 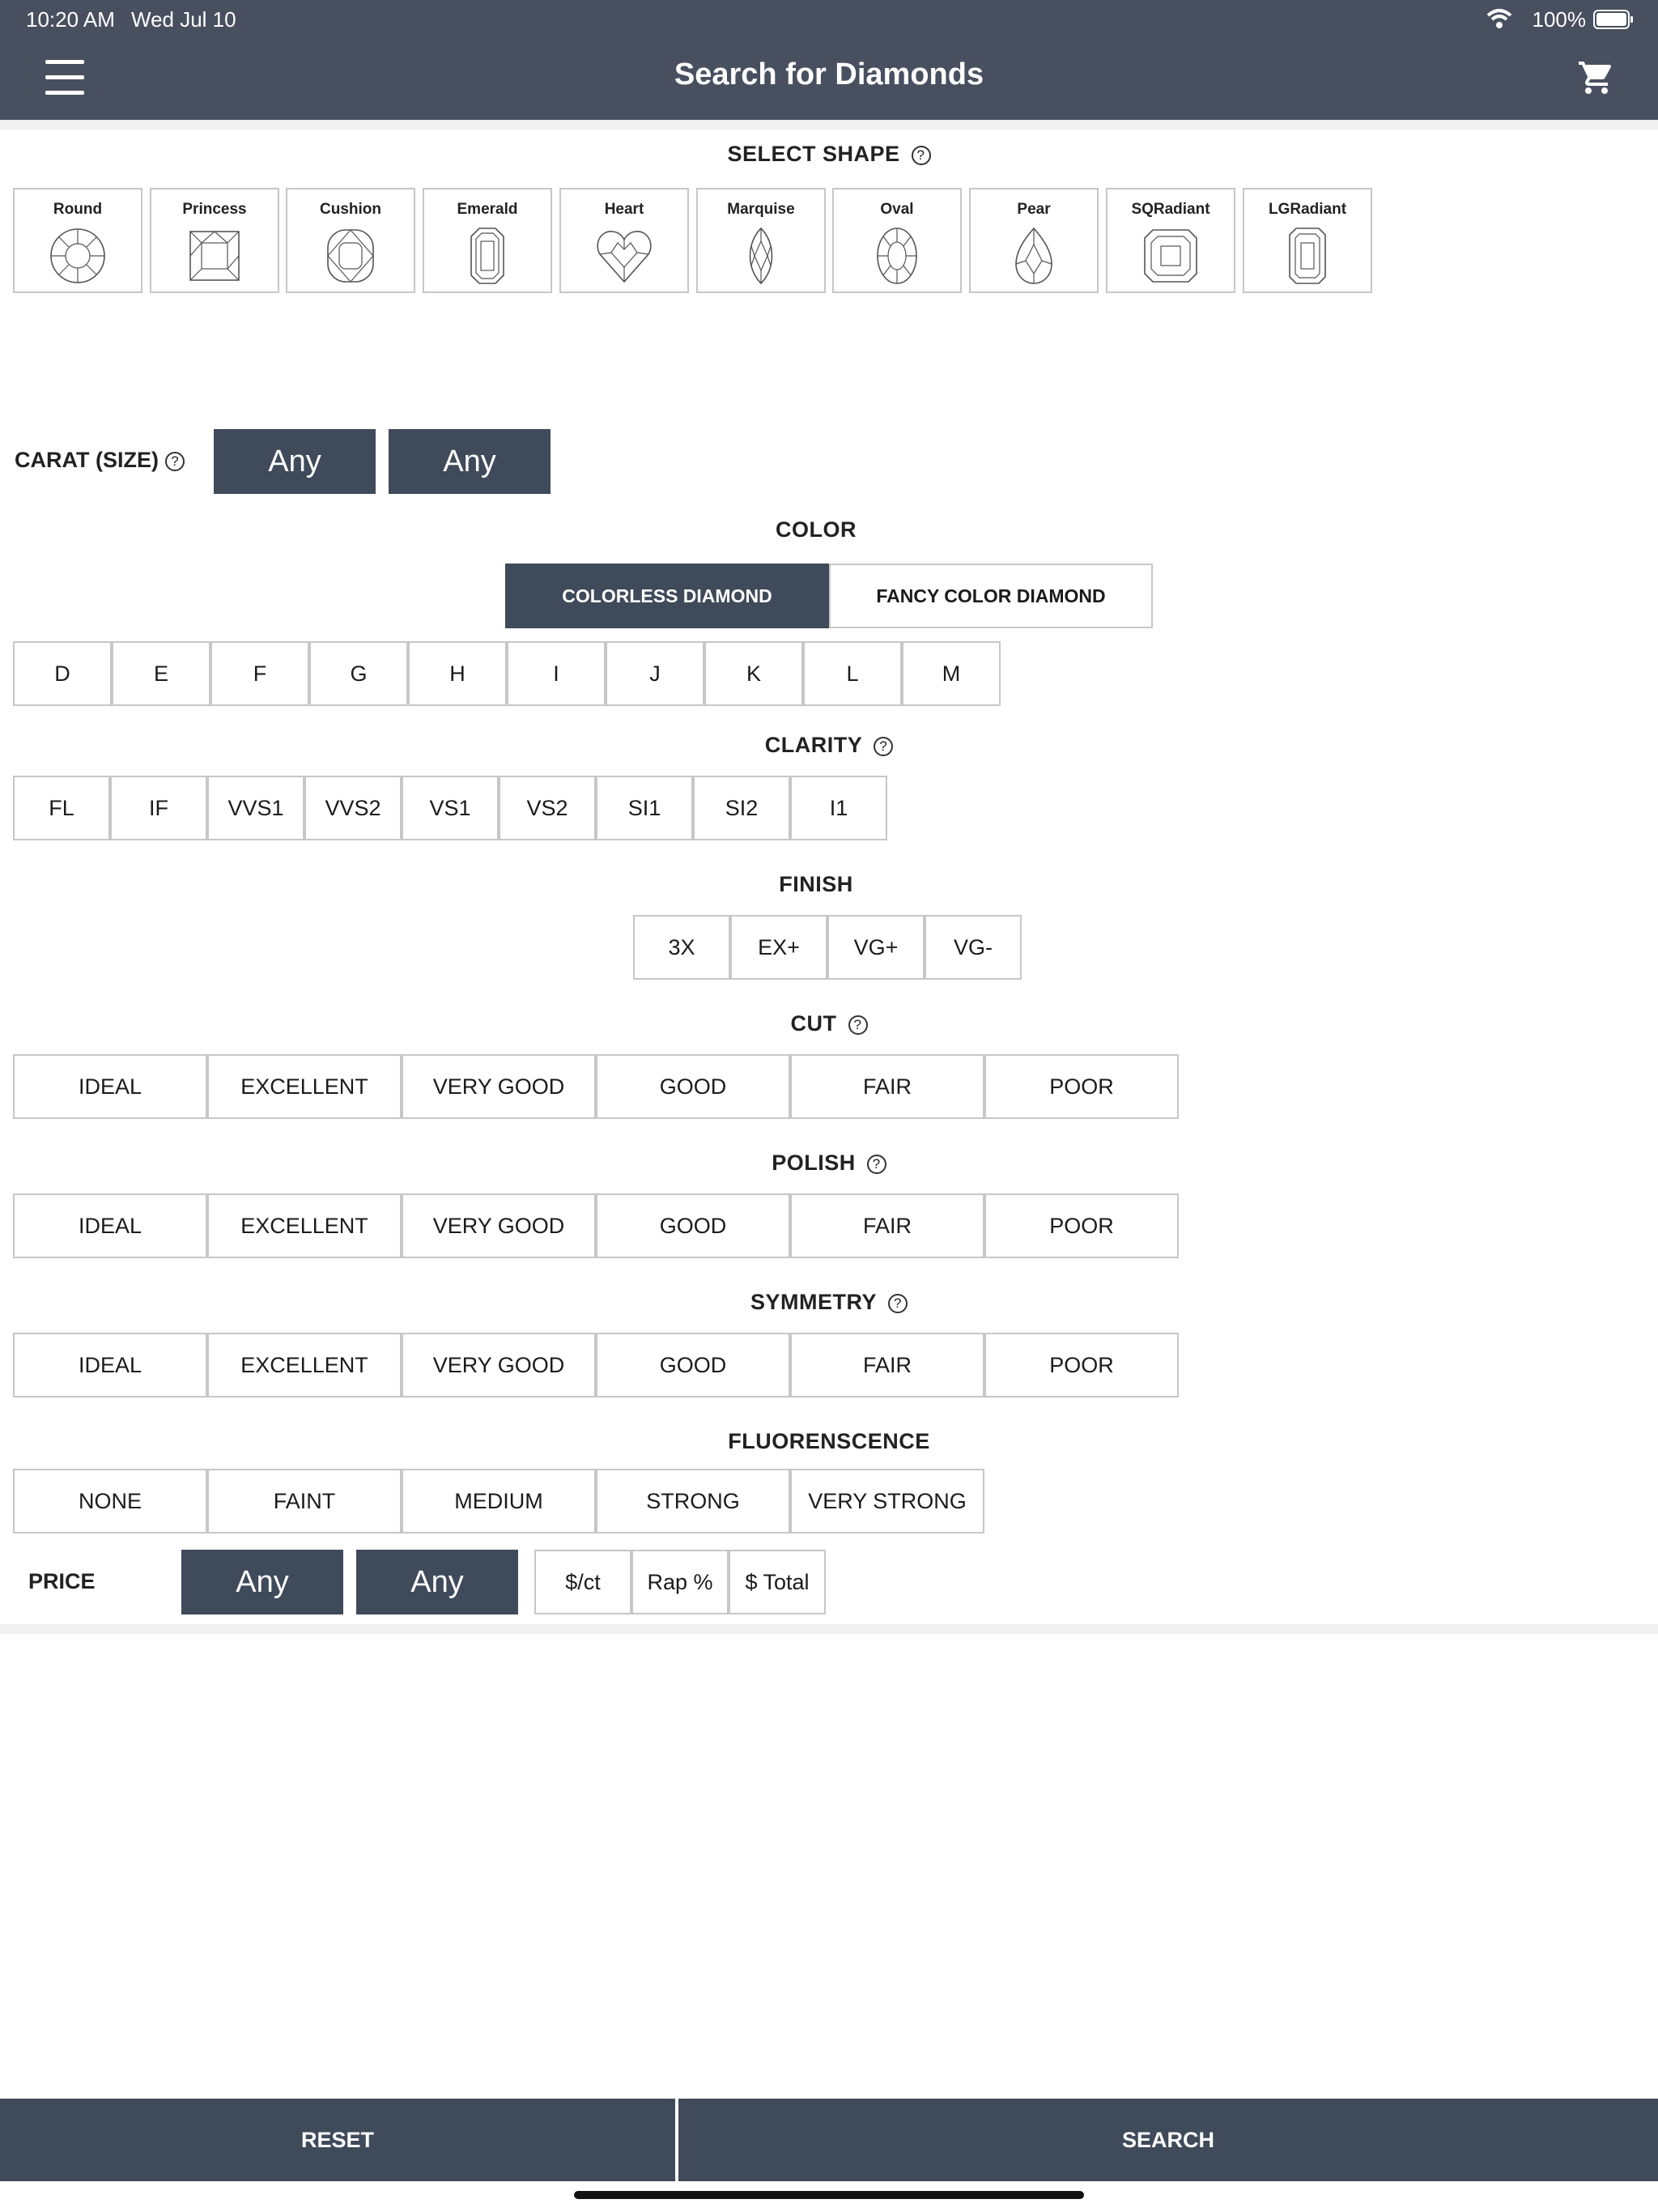 What do you see at coordinates (1613, 19) in the screenshot?
I see `battery-icon` at bounding box center [1613, 19].